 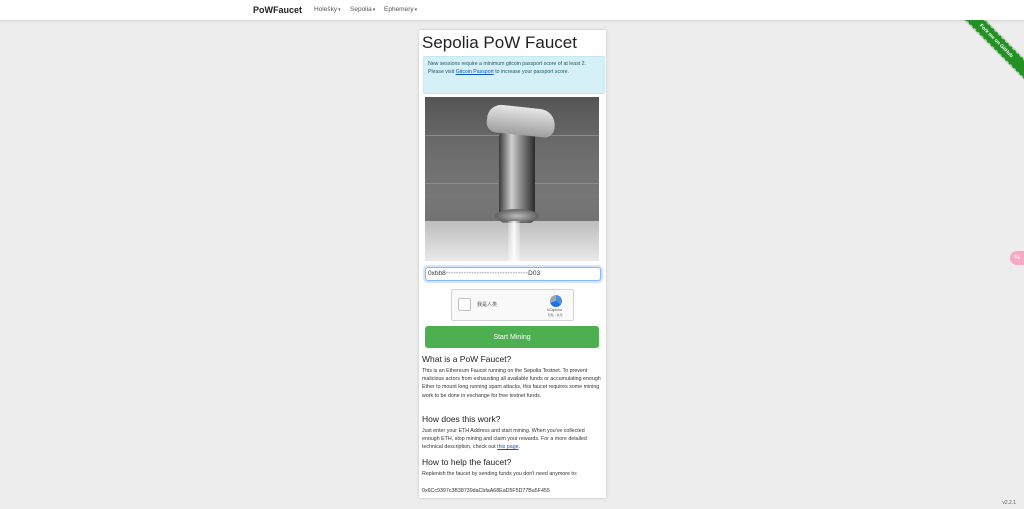 I want to click on section-text-part: ., so click(x=519, y=447).